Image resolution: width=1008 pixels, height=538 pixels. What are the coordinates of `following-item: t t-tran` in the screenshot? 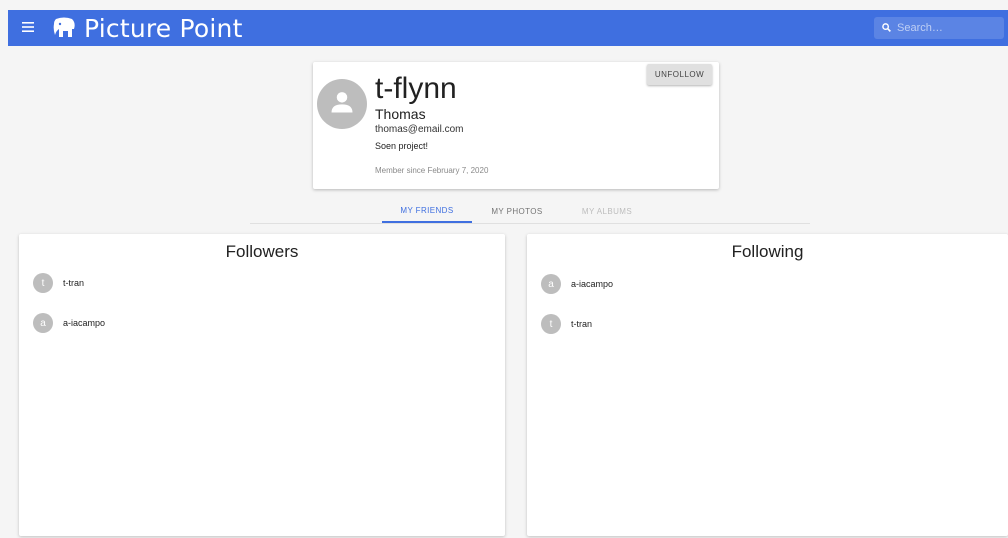 It's located at (566, 324).